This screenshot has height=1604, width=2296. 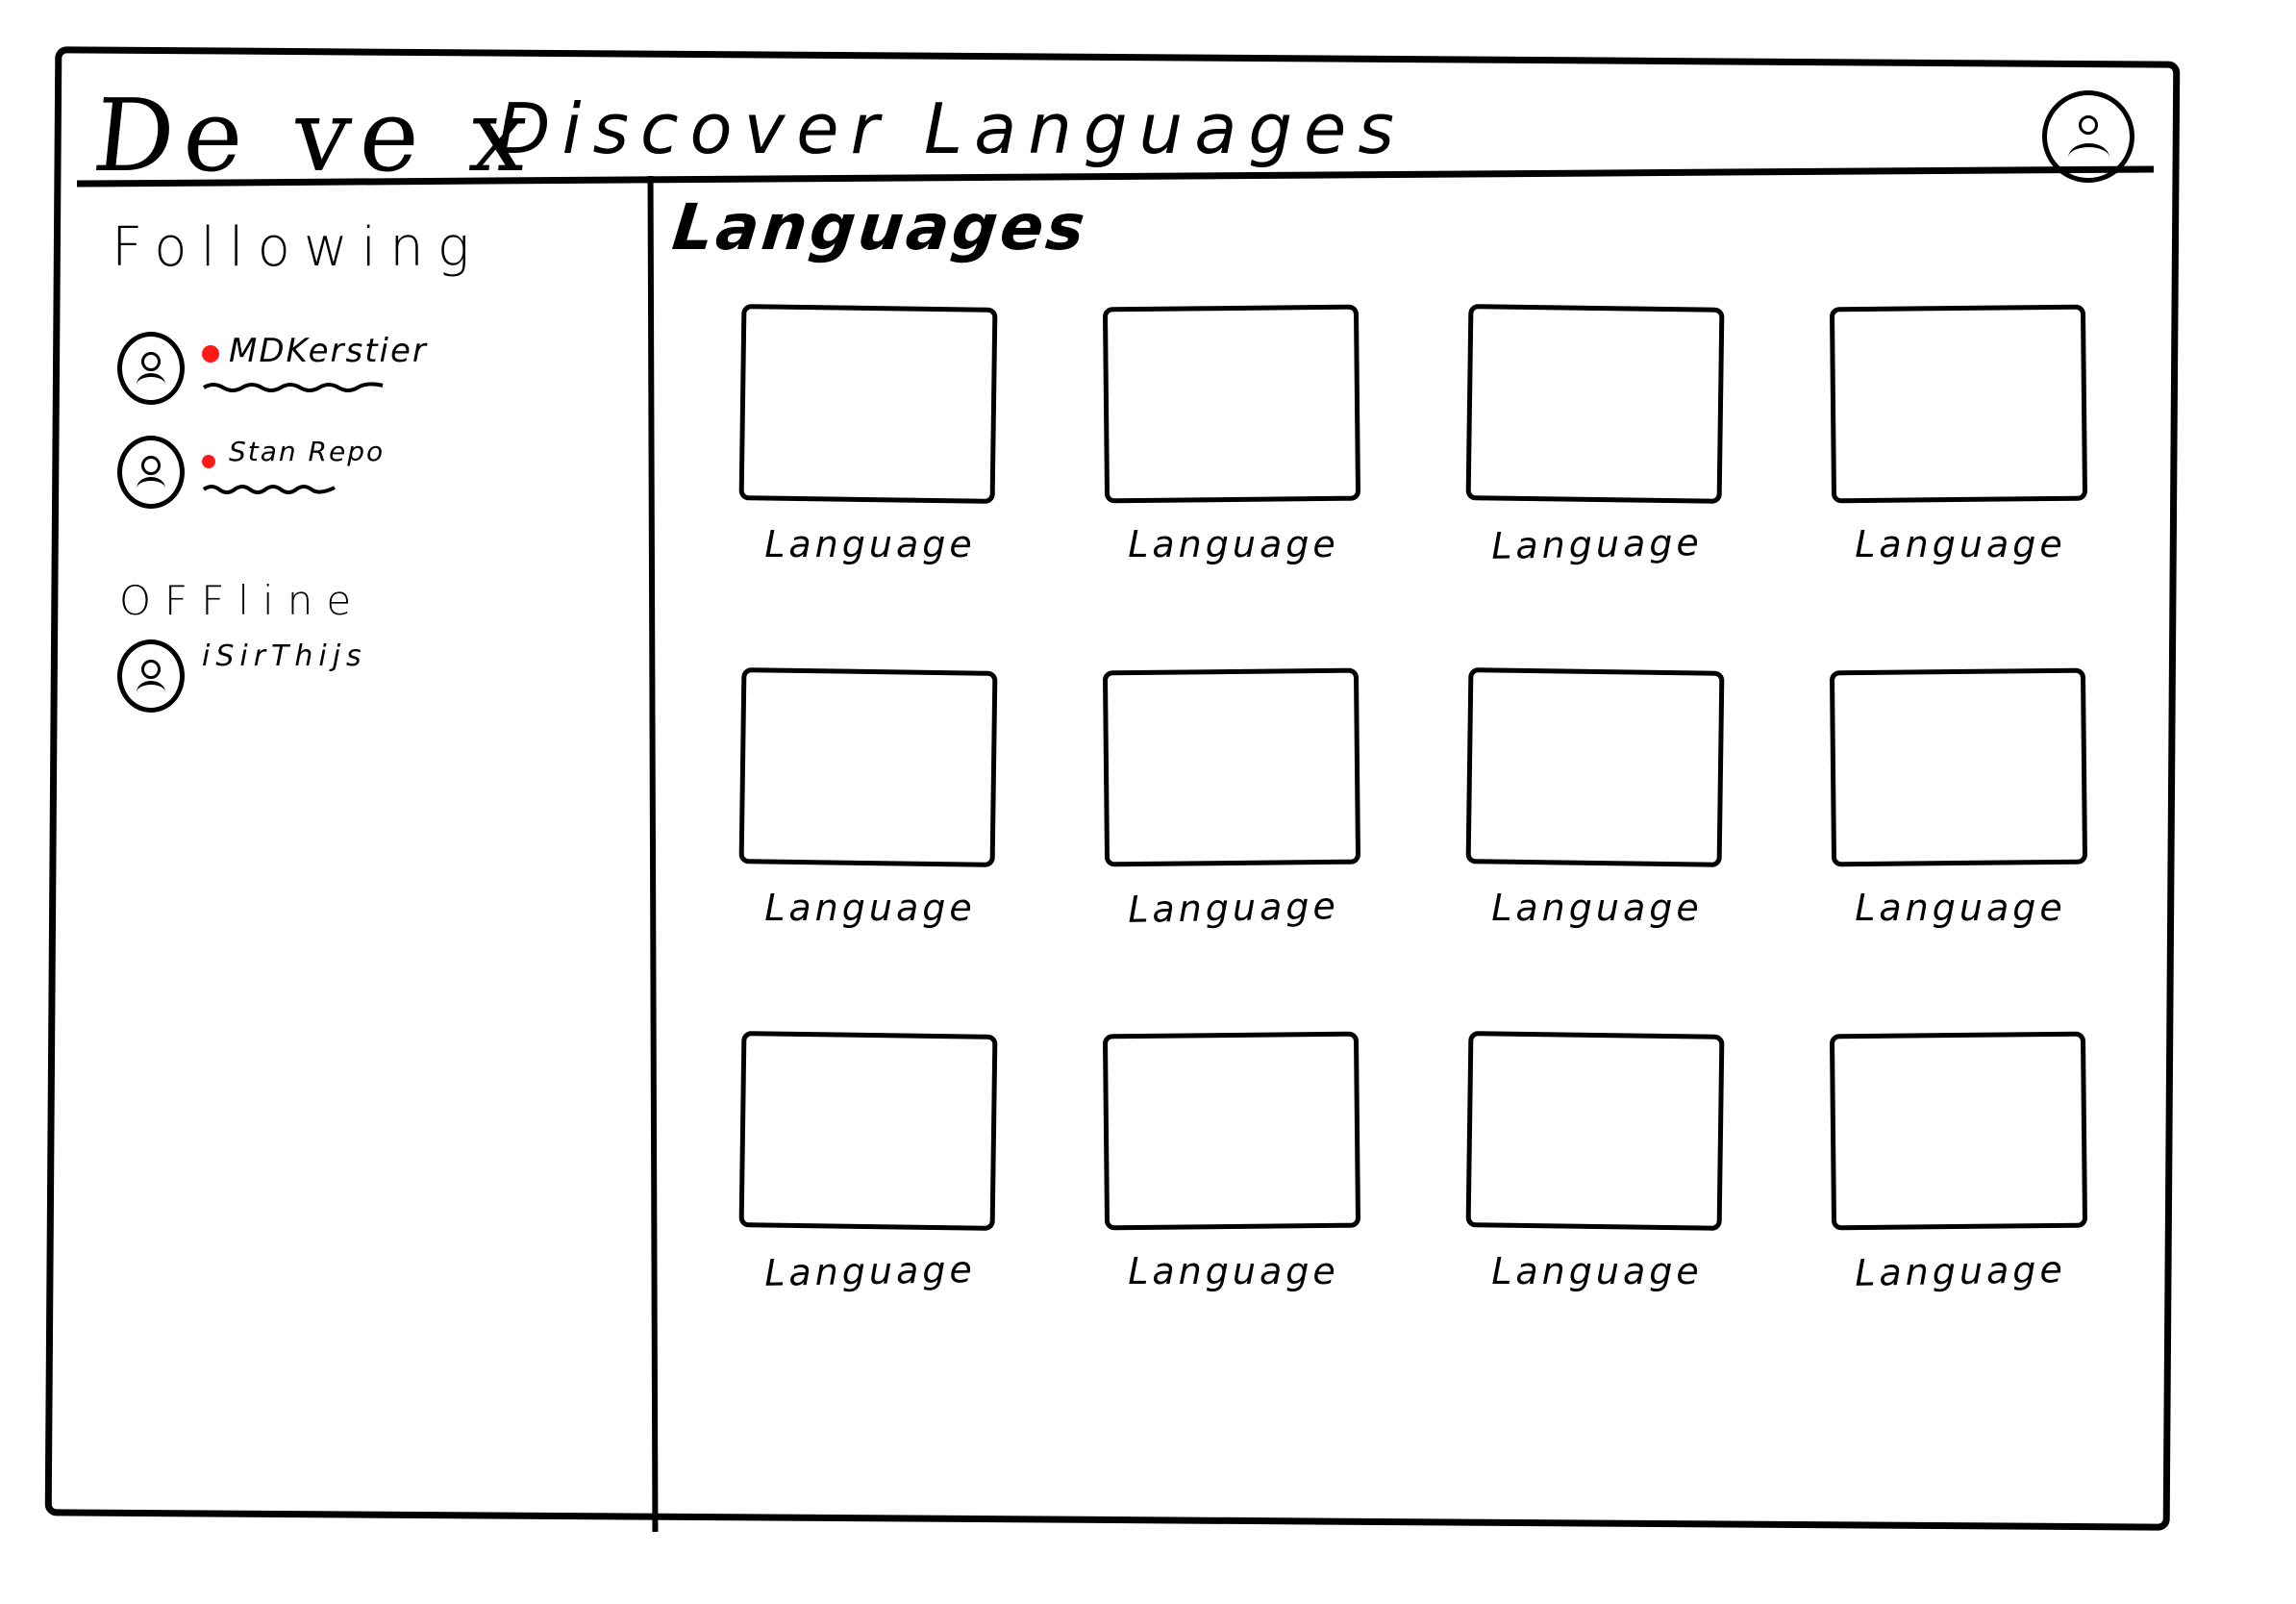 What do you see at coordinates (328, 351) in the screenshot?
I see `friend-name: MDKerstier` at bounding box center [328, 351].